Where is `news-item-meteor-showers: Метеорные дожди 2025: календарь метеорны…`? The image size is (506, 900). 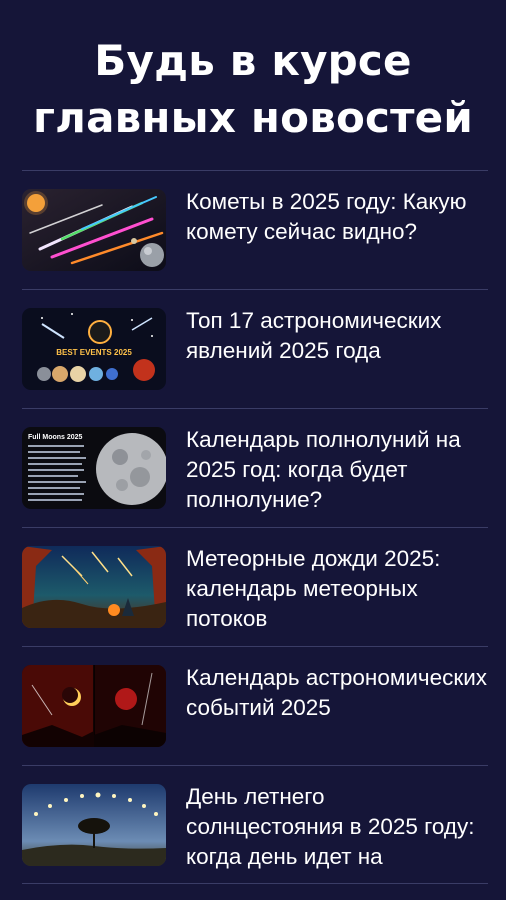
news-item-meteor-showers: Метеорные дожди 2025: календарь метеорны… is located at coordinates (255, 586).